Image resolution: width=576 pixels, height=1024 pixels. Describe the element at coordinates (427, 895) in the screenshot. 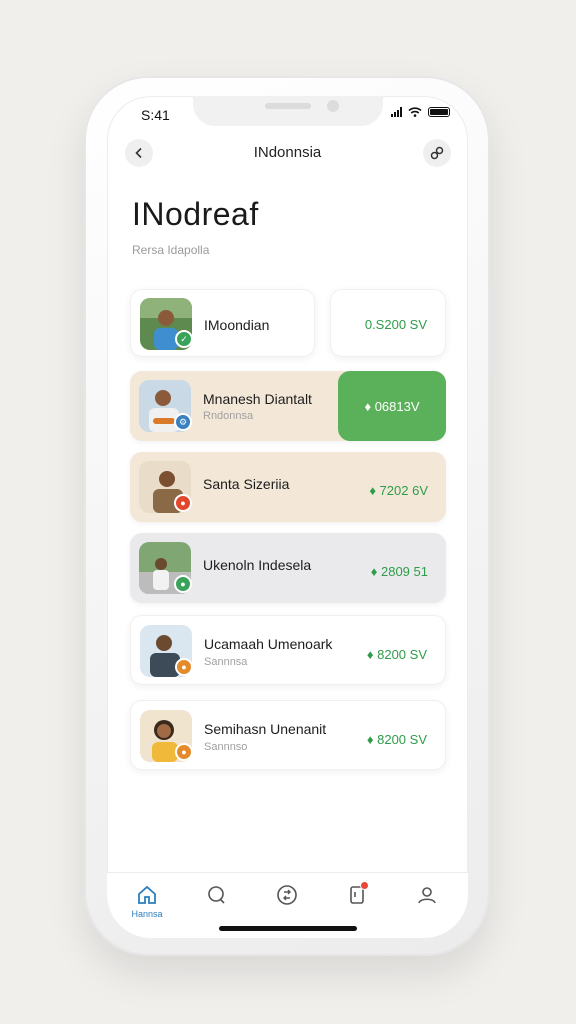

I see `user-icon` at that location.